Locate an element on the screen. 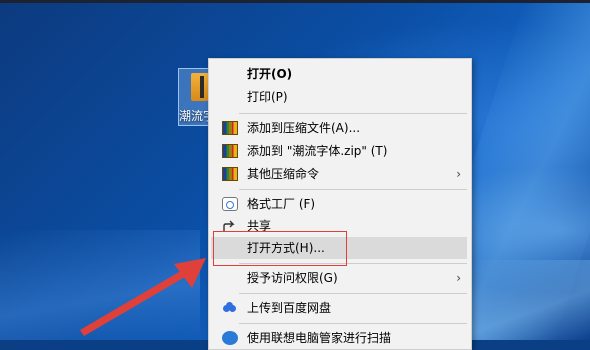 The image size is (590, 350). menu-item-open: 打开(O) is located at coordinates (339, 74).